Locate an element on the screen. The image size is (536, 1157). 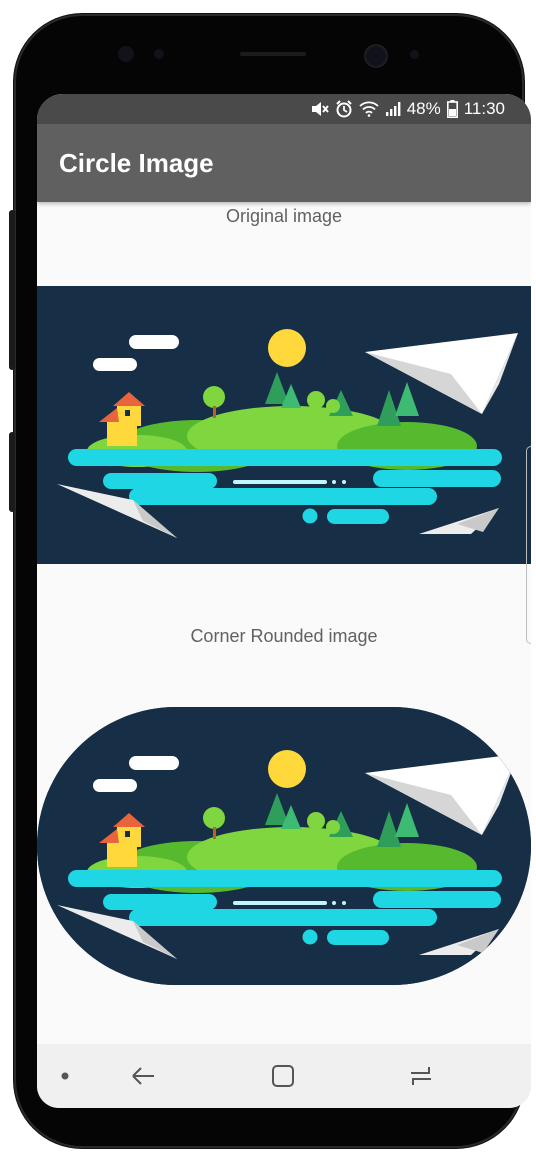
app-title: Circle Image is located at coordinates (136, 162).